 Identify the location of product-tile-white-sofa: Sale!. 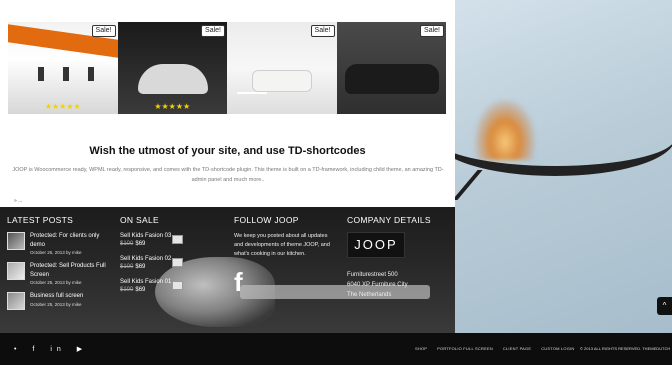
(282, 68).